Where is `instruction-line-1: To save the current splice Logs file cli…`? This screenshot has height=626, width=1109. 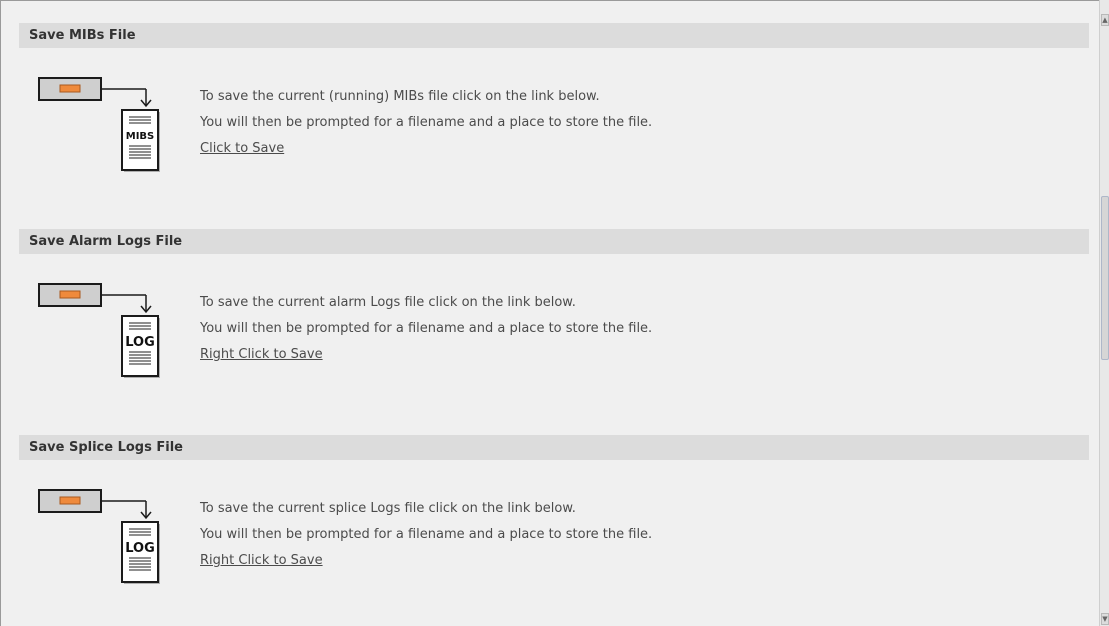
instruction-line-1: To save the current splice Logs file cli… is located at coordinates (388, 508).